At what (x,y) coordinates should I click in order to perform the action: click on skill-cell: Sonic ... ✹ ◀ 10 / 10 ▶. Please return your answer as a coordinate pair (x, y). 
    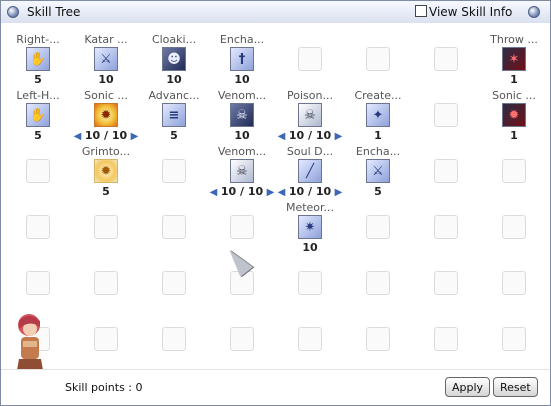
    Looking at the image, I should click on (106, 119).